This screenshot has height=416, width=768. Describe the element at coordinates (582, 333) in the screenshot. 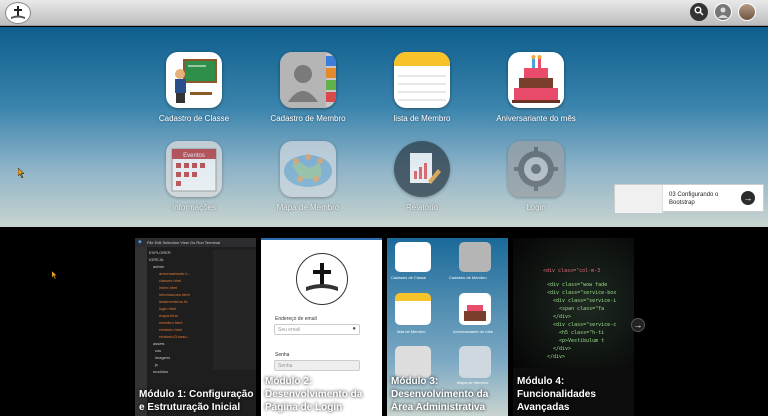

I see `code-line: <h5 class="h-ti` at that location.